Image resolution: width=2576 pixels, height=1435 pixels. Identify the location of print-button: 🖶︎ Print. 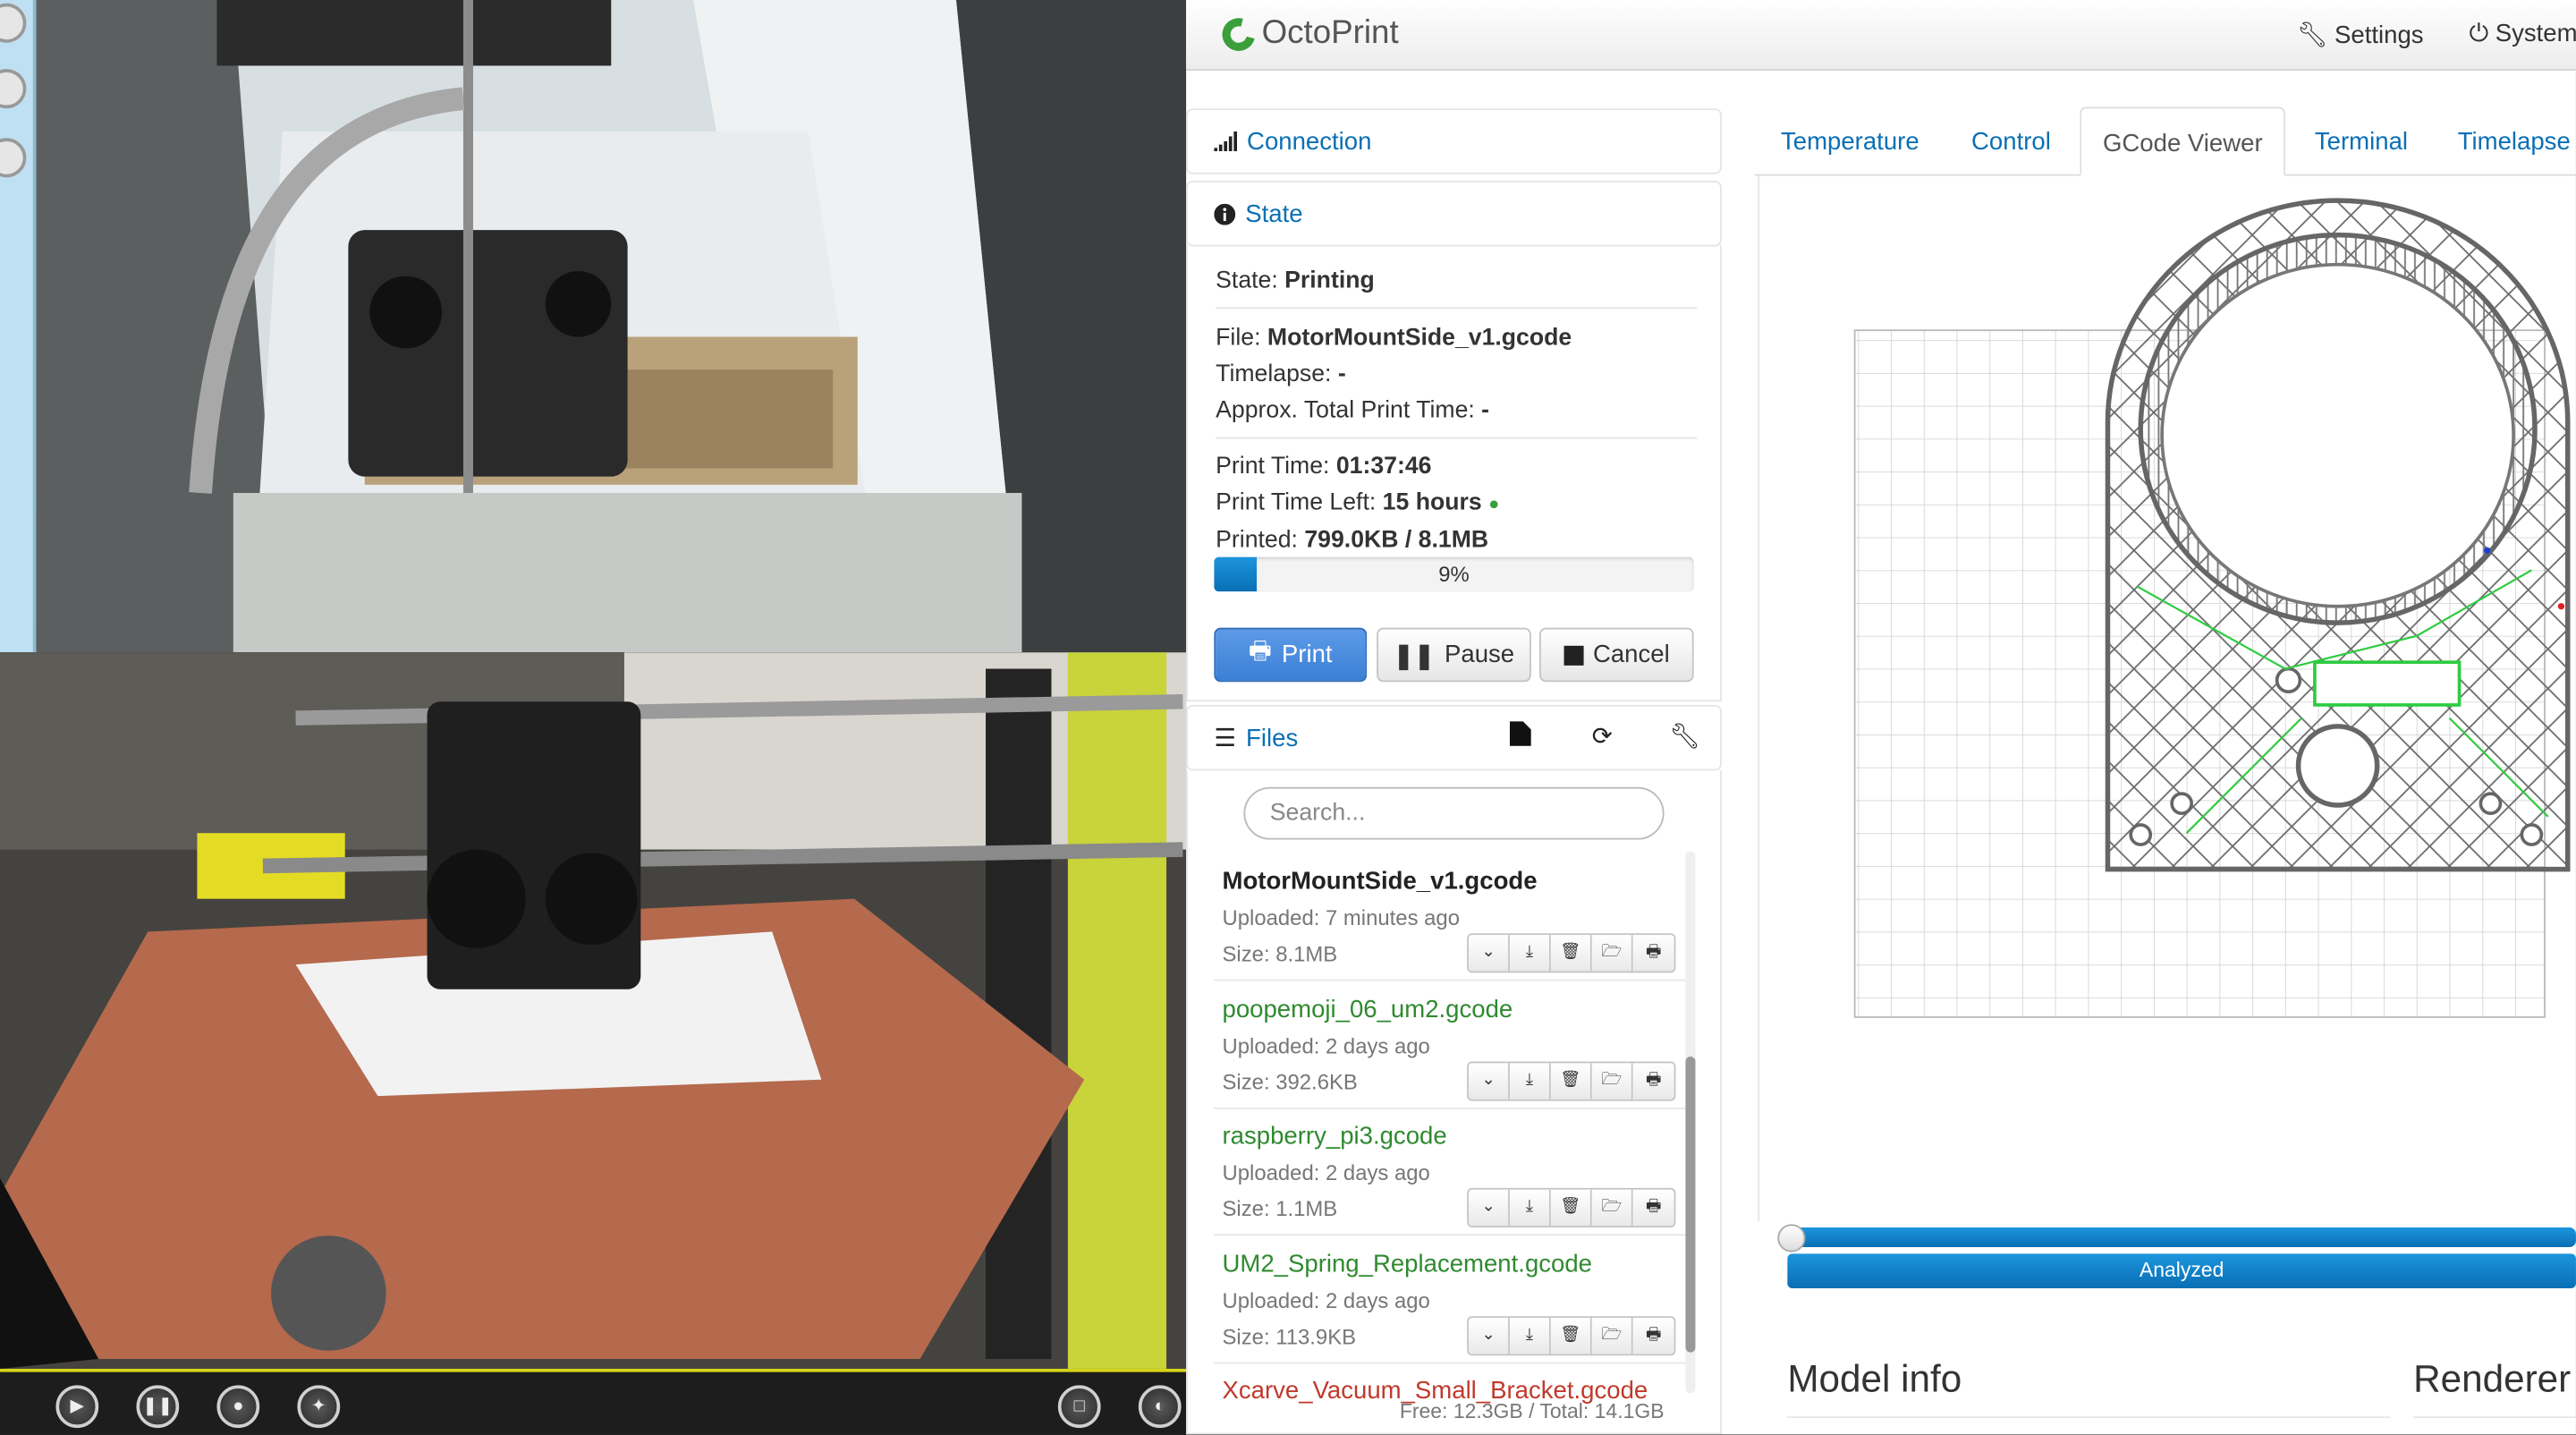
(1291, 655).